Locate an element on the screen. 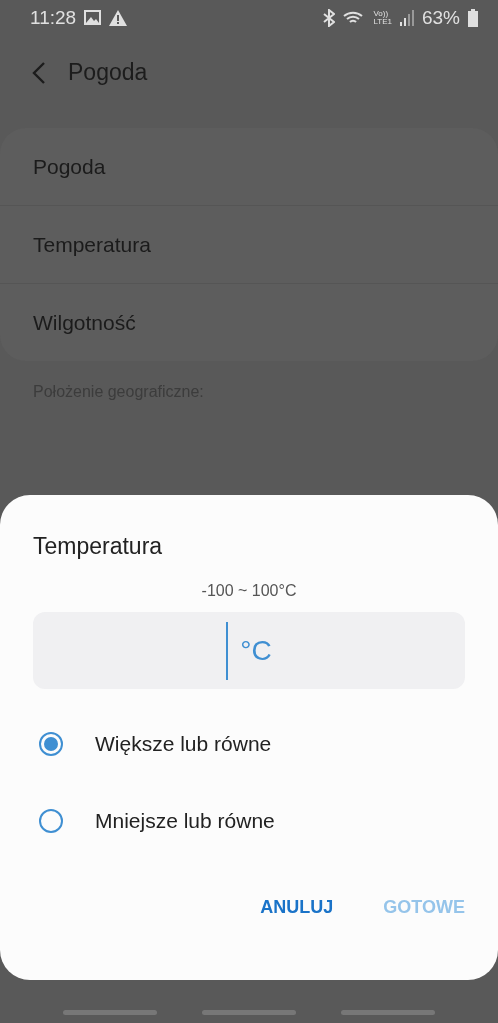 Image resolution: width=498 pixels, height=1023 pixels. settings-item: Temperatura is located at coordinates (249, 245).